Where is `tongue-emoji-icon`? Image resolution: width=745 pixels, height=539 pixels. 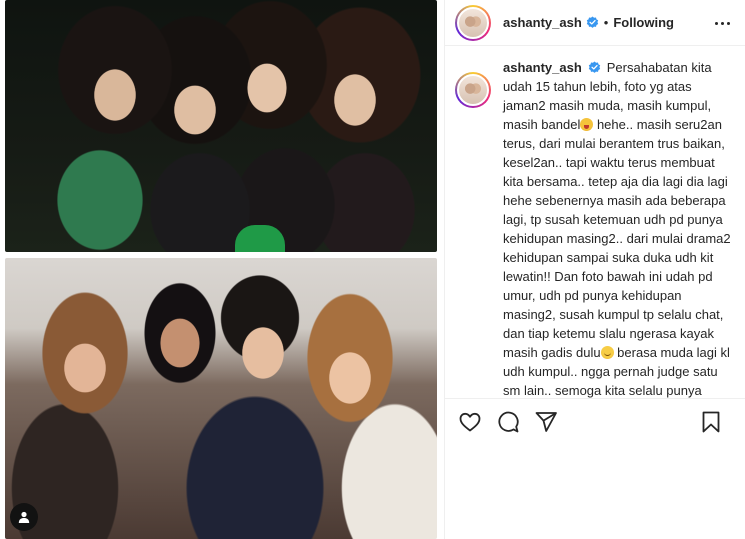 tongue-emoji-icon is located at coordinates (587, 124).